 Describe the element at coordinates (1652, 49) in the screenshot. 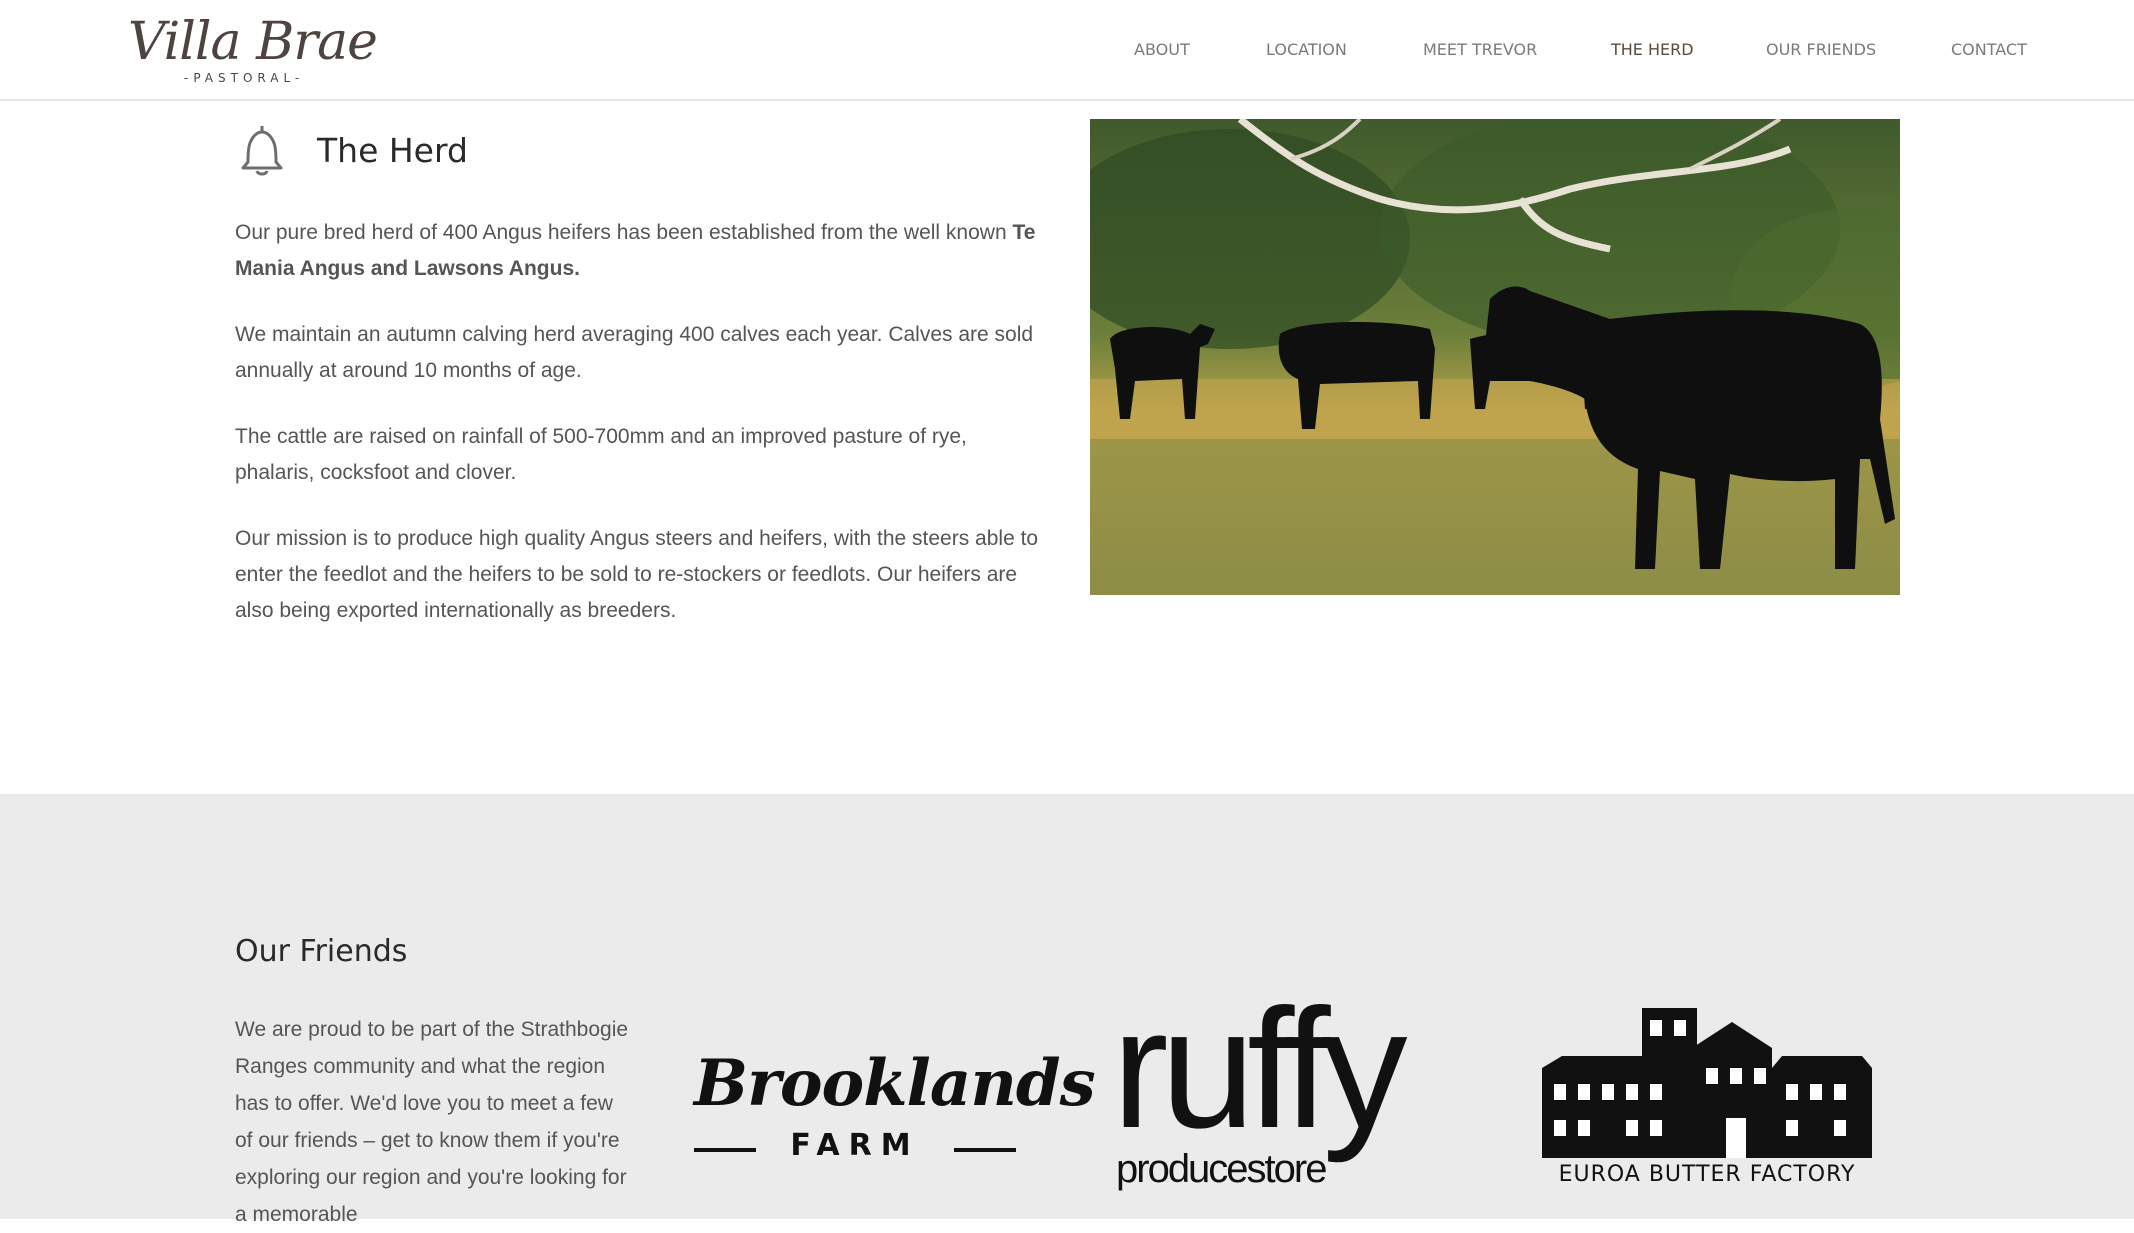

I see `nav-the-herd: THE HERD` at that location.